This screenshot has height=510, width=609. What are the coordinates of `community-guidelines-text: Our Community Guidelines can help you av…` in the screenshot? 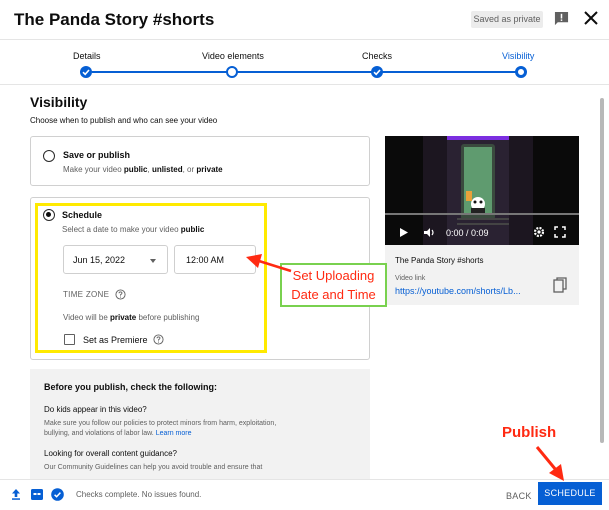 It's located at (153, 467).